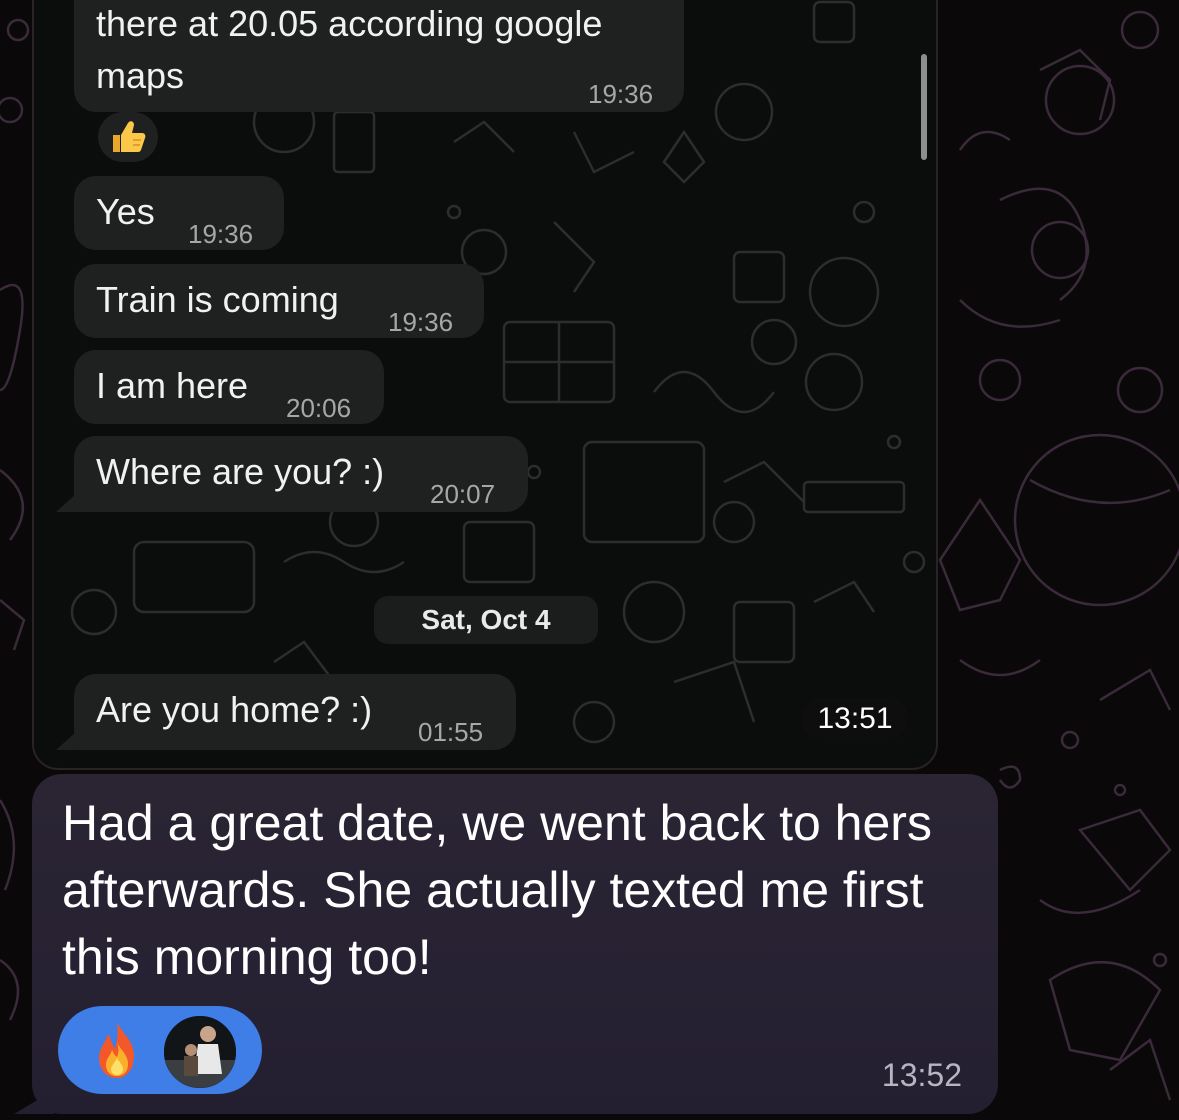 This screenshot has height=1120, width=1179. Describe the element at coordinates (217, 299) in the screenshot. I see `message-text: Train is coming` at that location.